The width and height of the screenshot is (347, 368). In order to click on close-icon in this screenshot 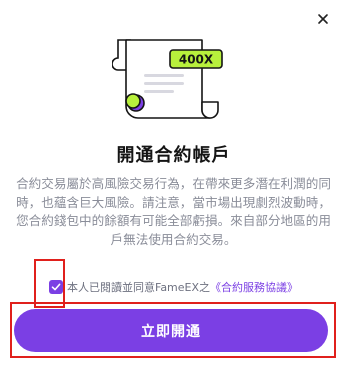, I will do `click(323, 19)`.